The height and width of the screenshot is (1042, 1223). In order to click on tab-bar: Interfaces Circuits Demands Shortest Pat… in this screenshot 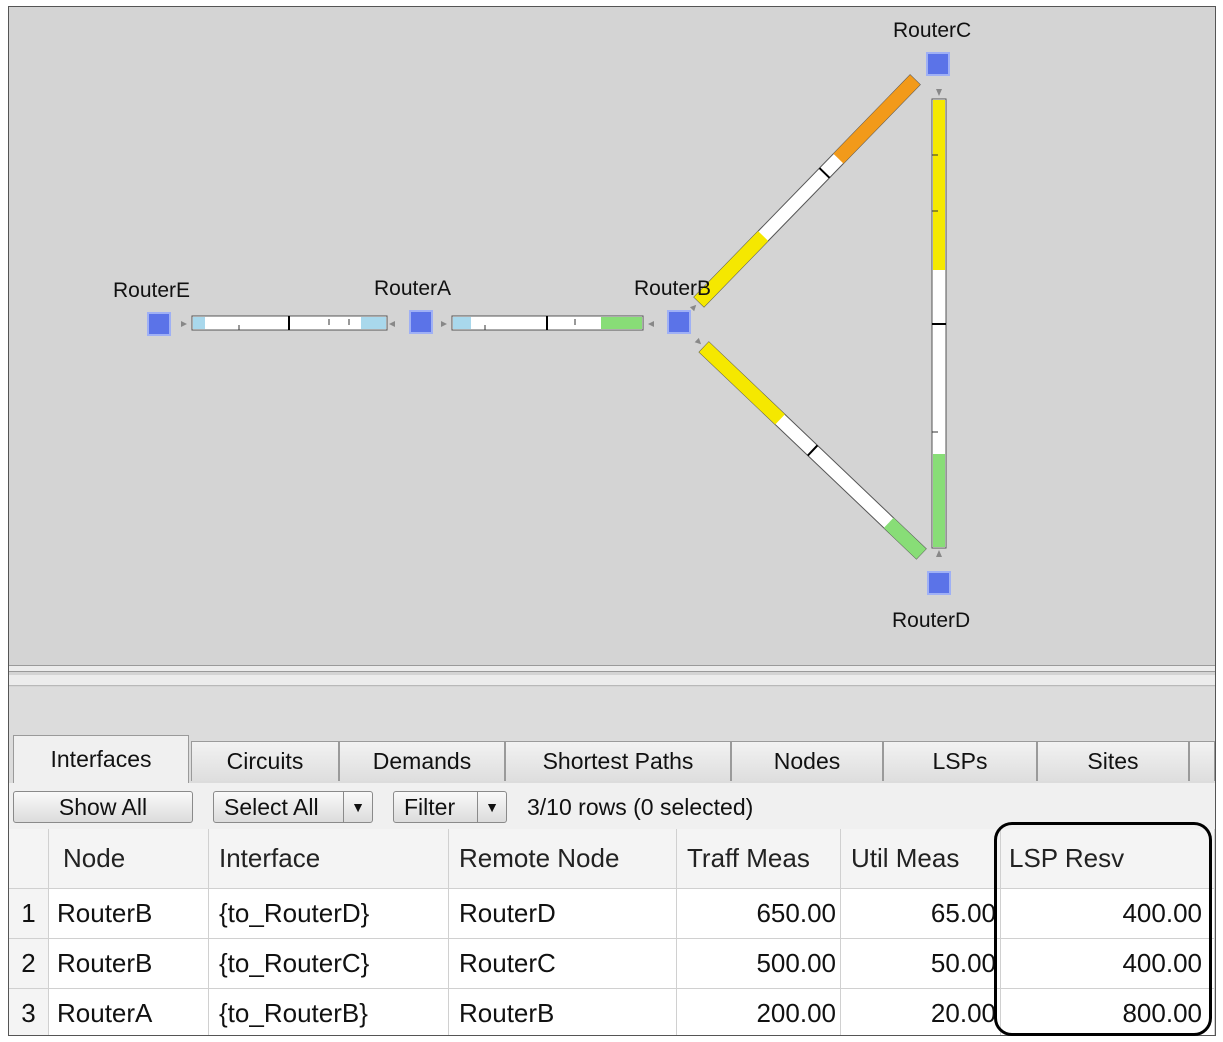, I will do `click(612, 759)`.